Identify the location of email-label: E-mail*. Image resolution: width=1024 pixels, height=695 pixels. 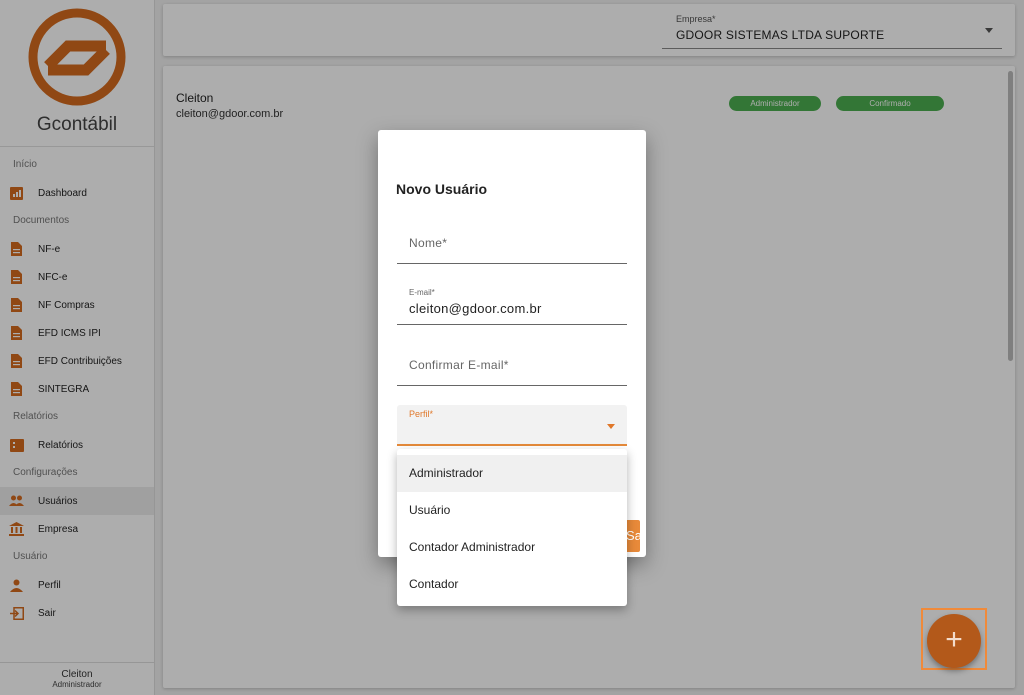
(422, 292).